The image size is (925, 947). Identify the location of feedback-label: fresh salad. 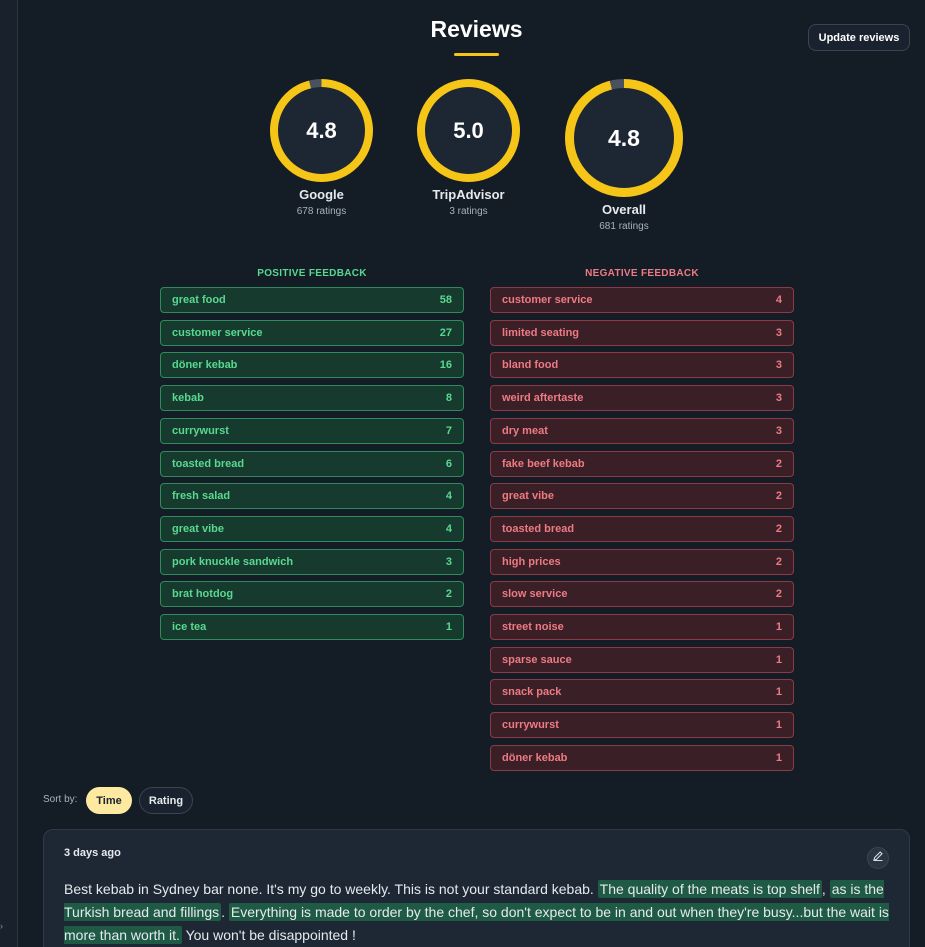
(201, 496).